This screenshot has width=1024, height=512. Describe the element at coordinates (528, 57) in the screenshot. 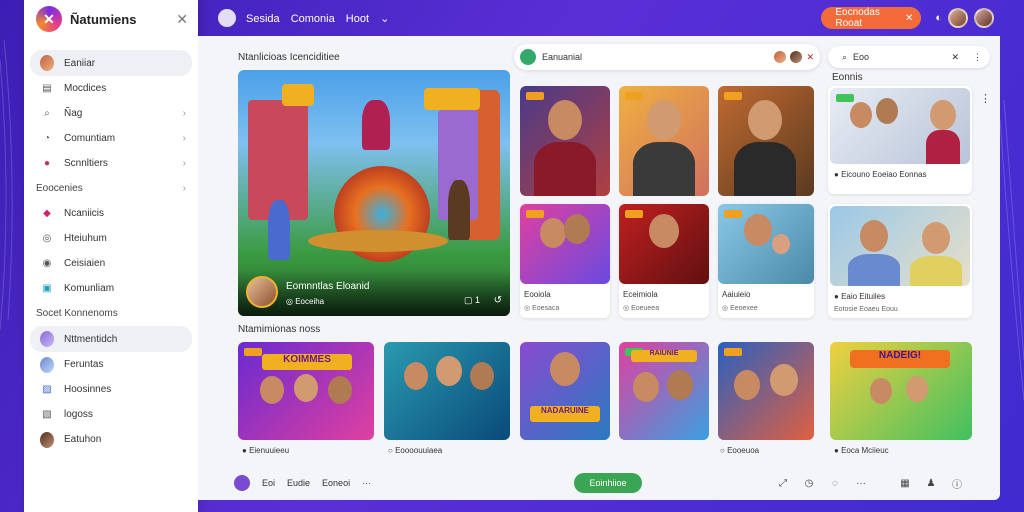

I see `channel-icon` at that location.